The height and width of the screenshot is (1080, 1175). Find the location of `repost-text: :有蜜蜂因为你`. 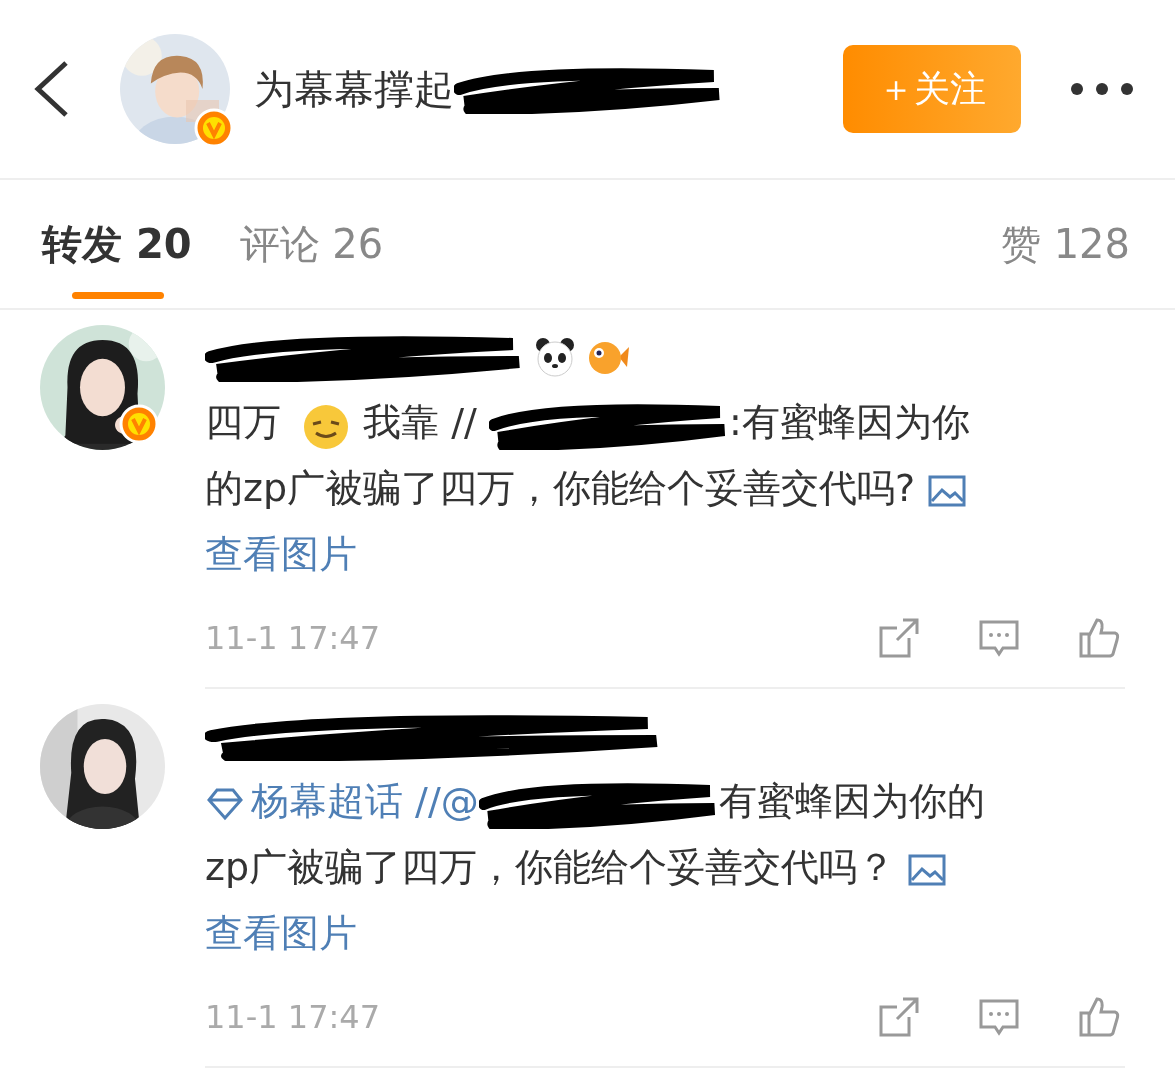

repost-text: :有蜜蜂因为你 is located at coordinates (849, 422).